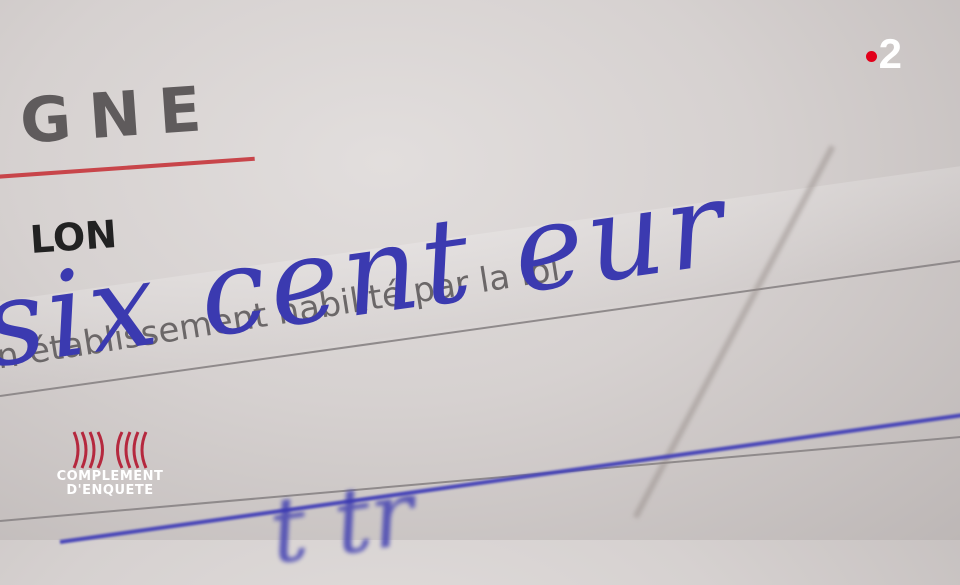  Describe the element at coordinates (110, 450) in the screenshot. I see `waves-icon` at that location.